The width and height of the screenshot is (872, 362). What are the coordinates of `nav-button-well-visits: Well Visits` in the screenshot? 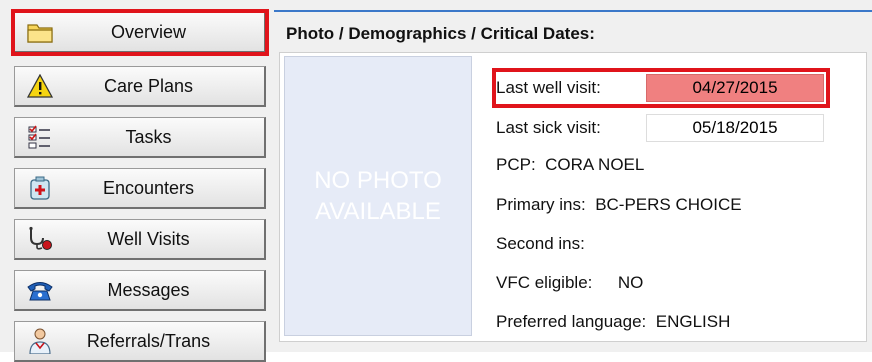 It's located at (140, 239).